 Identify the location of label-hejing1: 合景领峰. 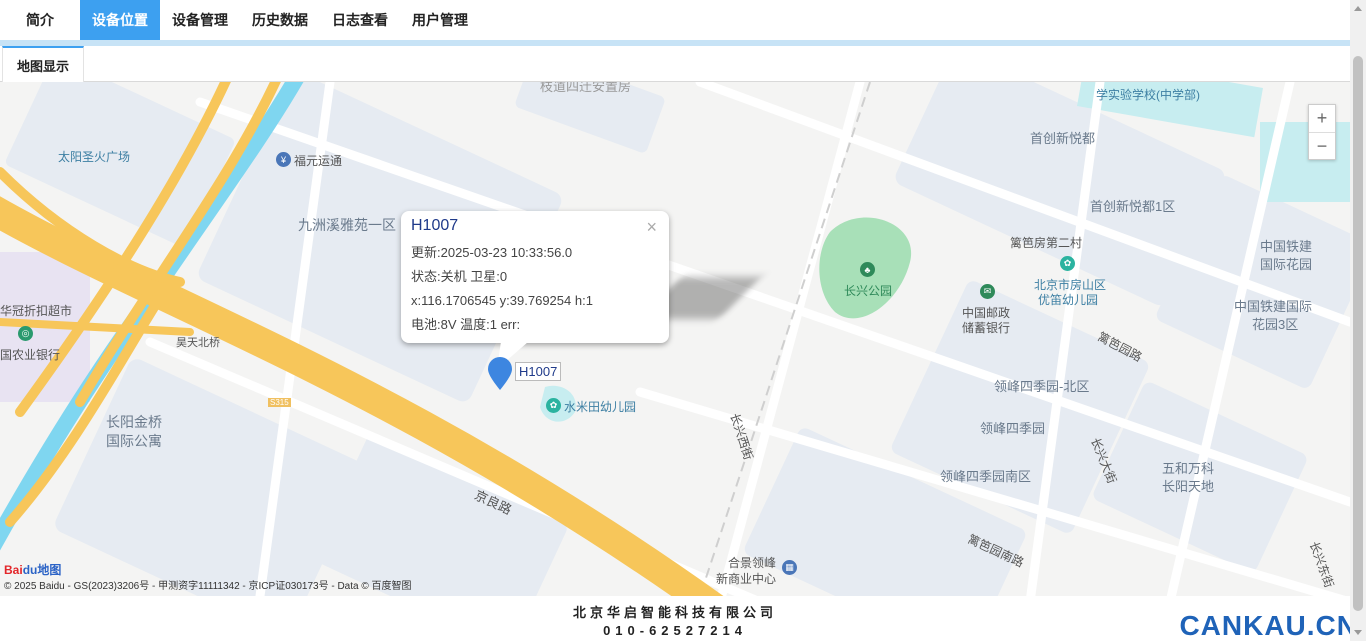
(752, 563).